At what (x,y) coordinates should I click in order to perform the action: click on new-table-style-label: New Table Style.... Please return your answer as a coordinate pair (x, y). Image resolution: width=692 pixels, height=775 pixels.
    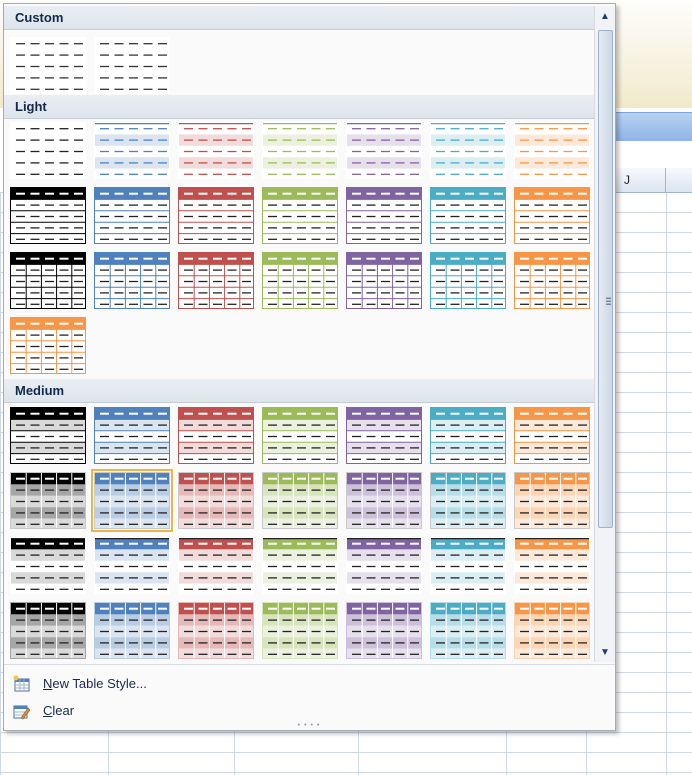
    Looking at the image, I should click on (95, 684).